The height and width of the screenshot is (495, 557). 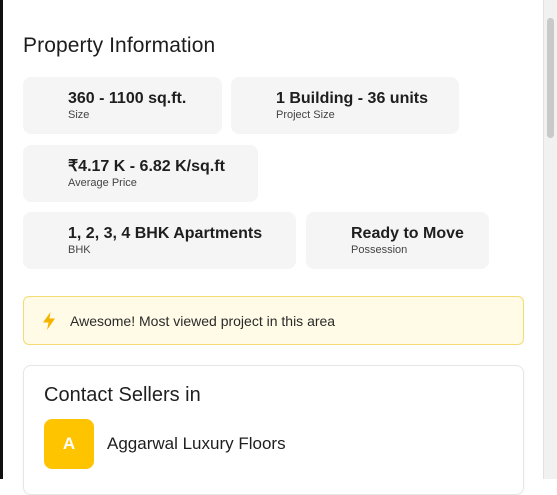 What do you see at coordinates (127, 98) in the screenshot?
I see `info-card-value: 360 - 1100 sq.ft.` at bounding box center [127, 98].